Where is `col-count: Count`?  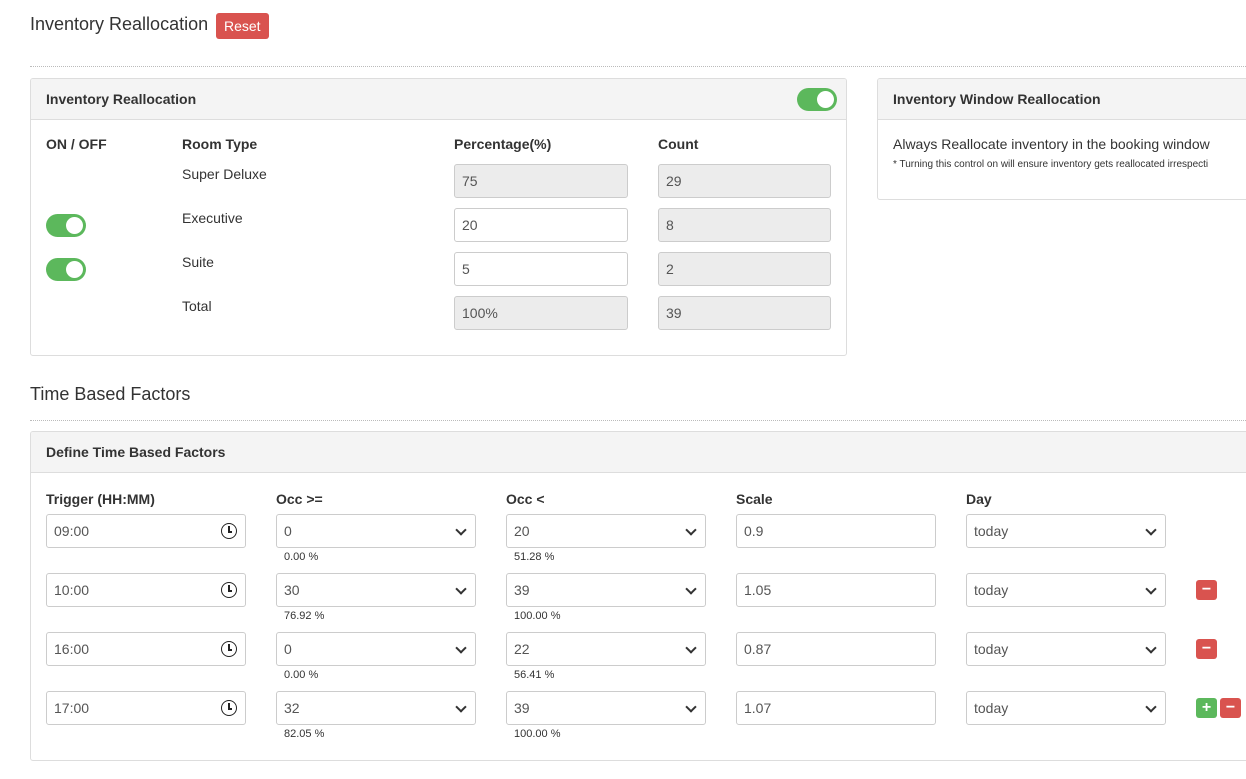
col-count: Count is located at coordinates (678, 144).